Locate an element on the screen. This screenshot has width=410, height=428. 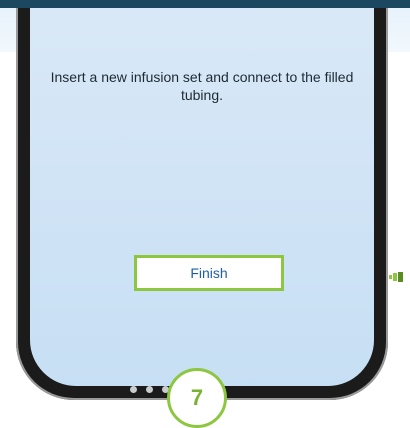
step-badge: 7 is located at coordinates (197, 398).